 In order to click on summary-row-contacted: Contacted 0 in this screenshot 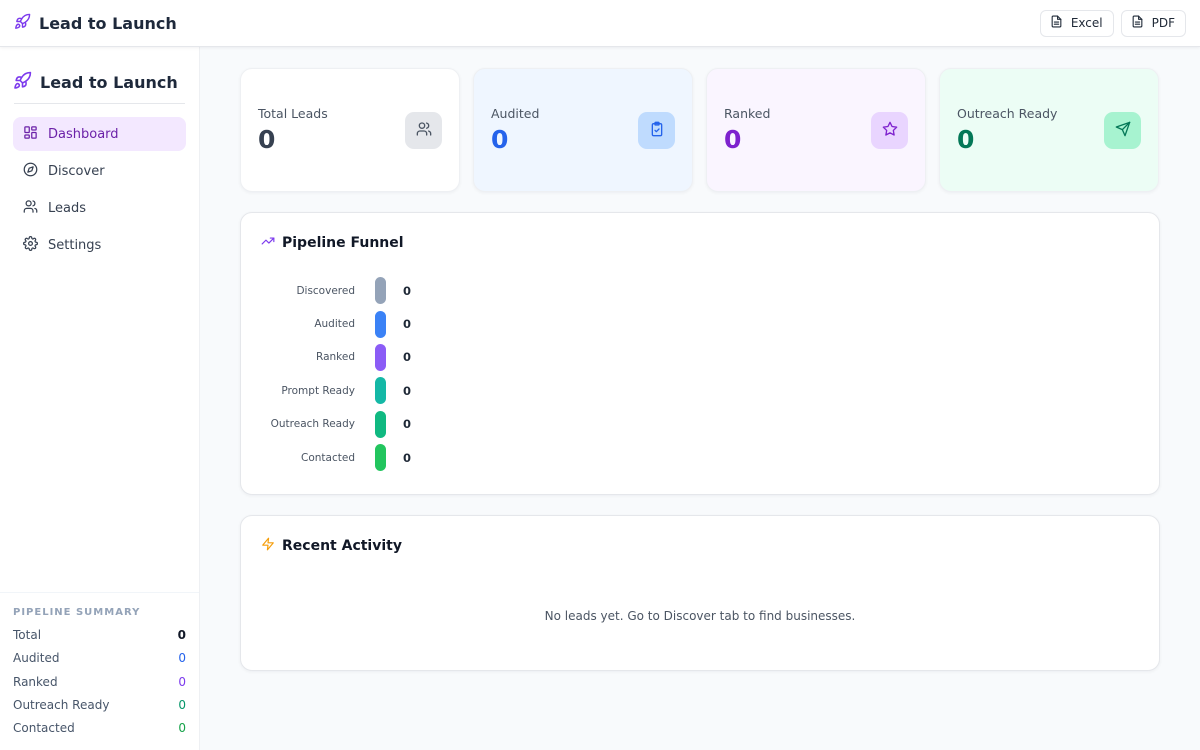, I will do `click(99, 728)`.